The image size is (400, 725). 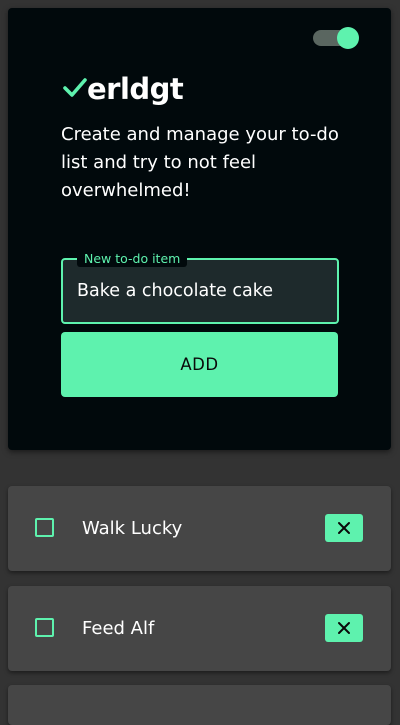 What do you see at coordinates (199, 628) in the screenshot?
I see `todo-item: Feed Alf` at bounding box center [199, 628].